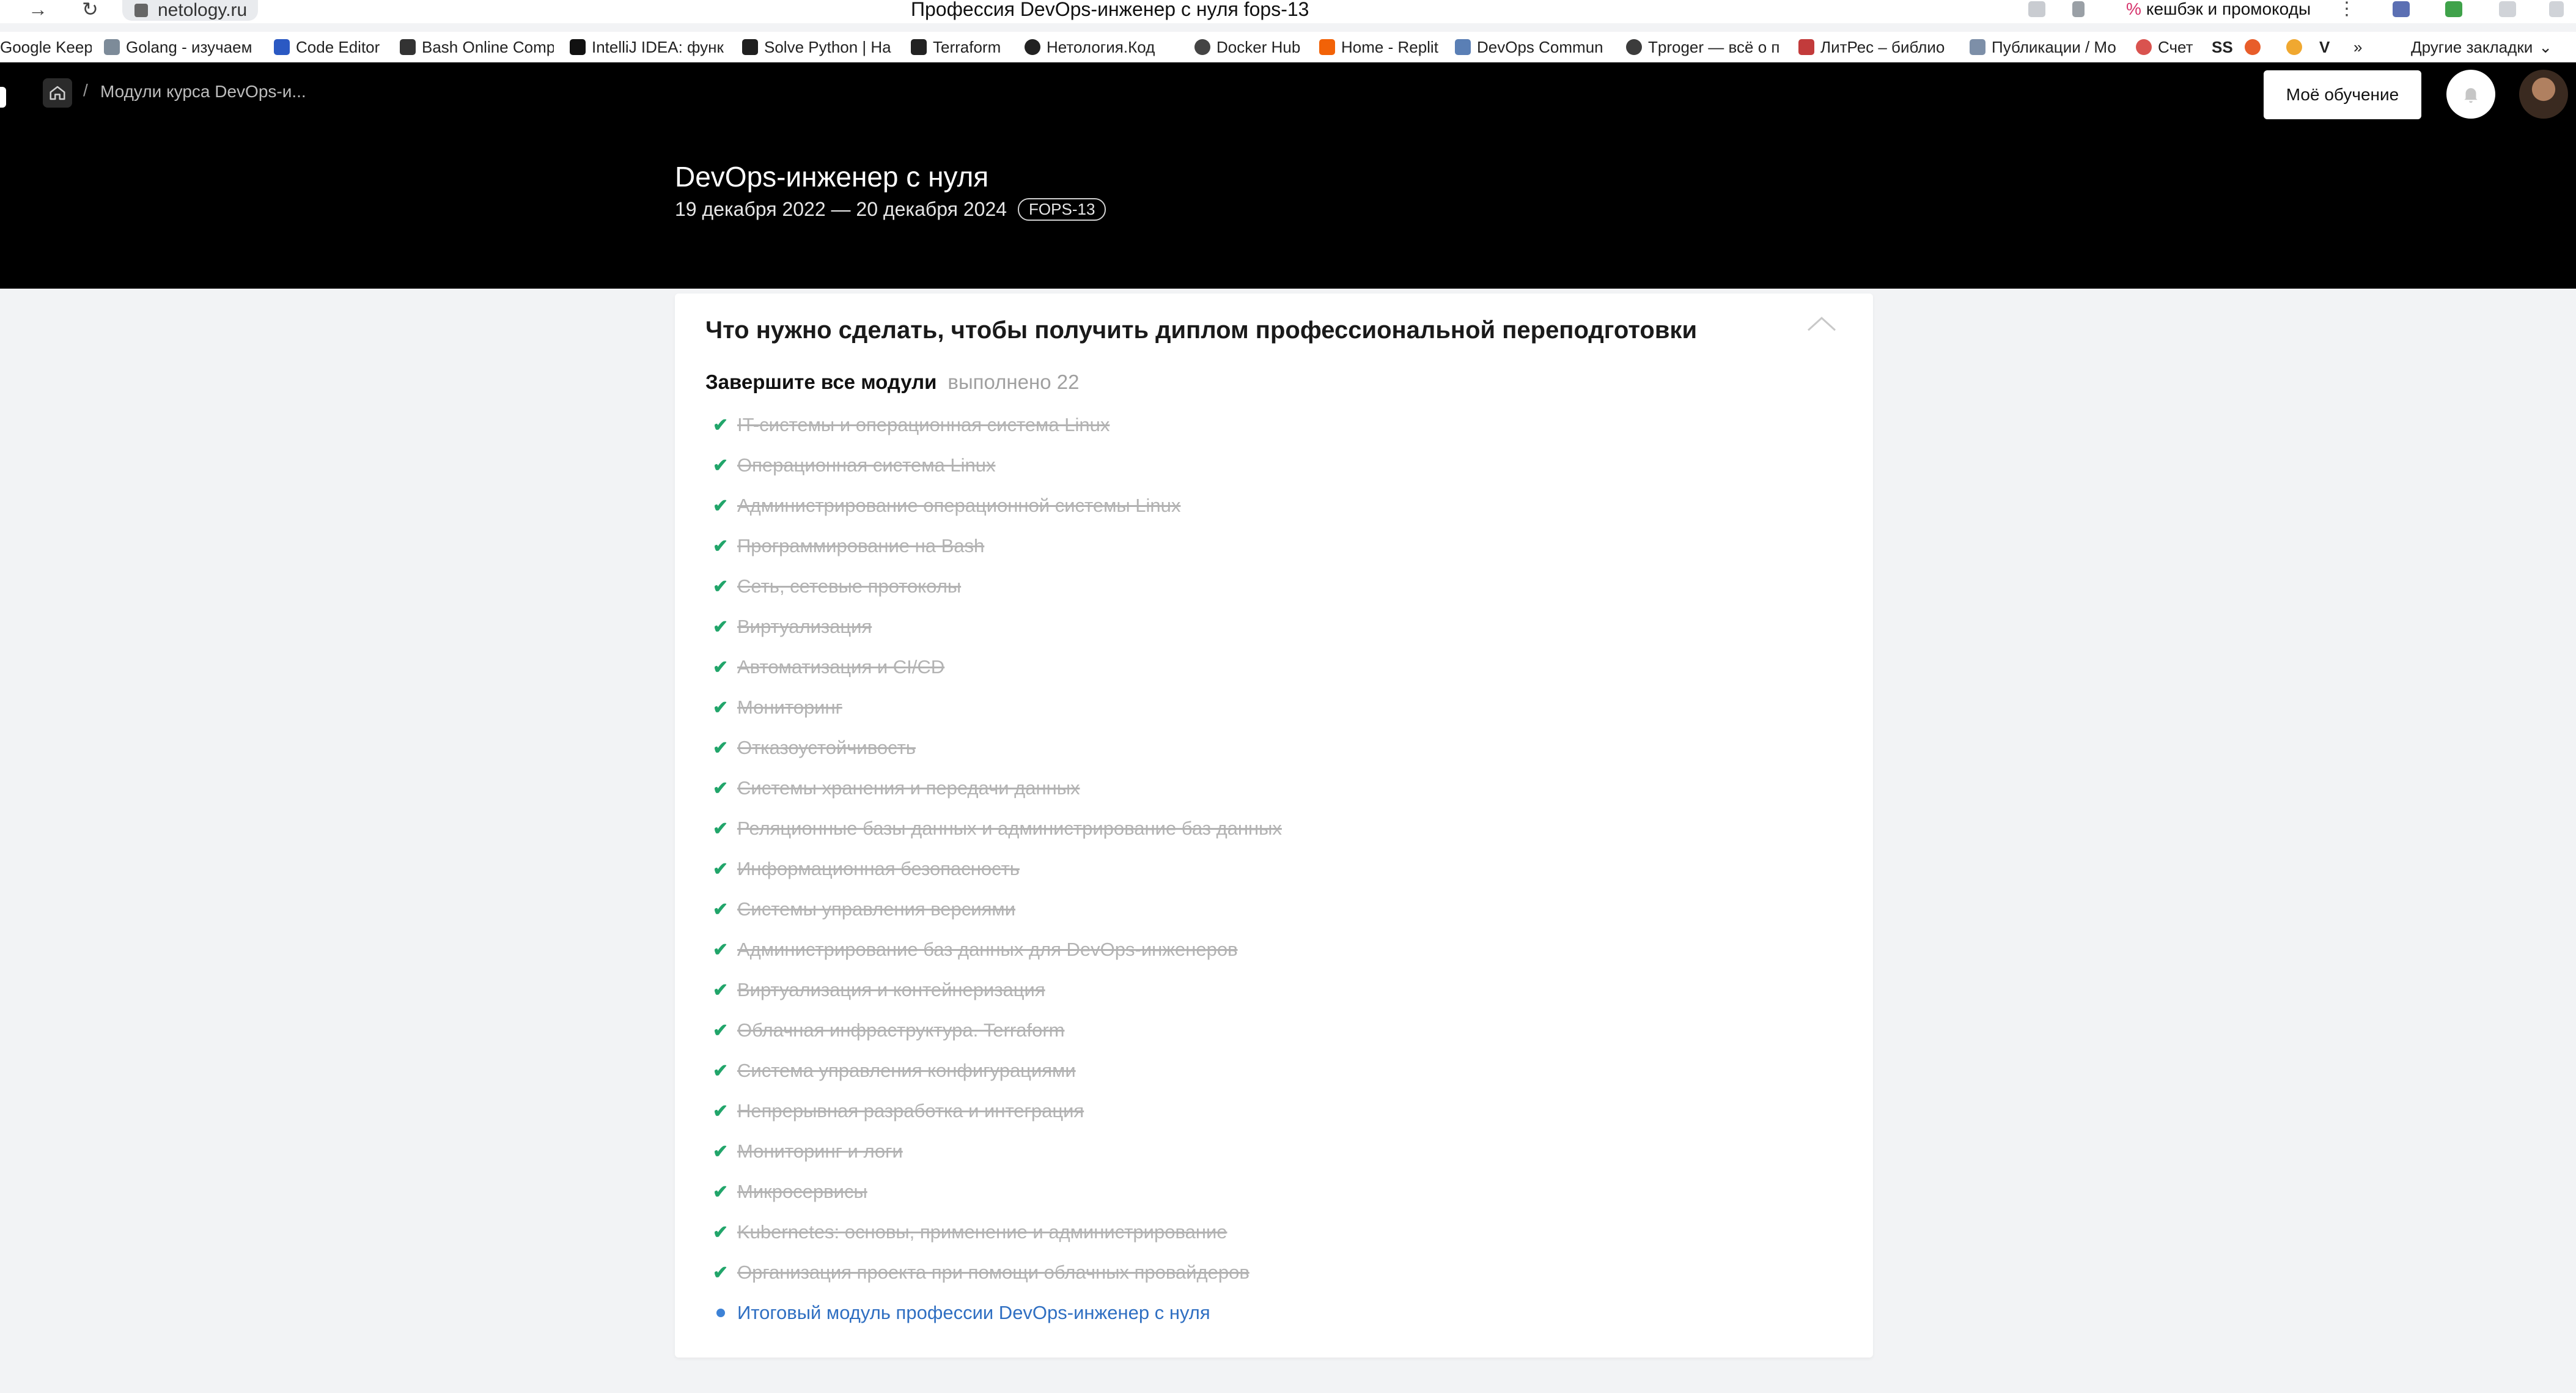  What do you see at coordinates (998, 707) in the screenshot?
I see `module-item-completed: ✔ Мониторинг` at bounding box center [998, 707].